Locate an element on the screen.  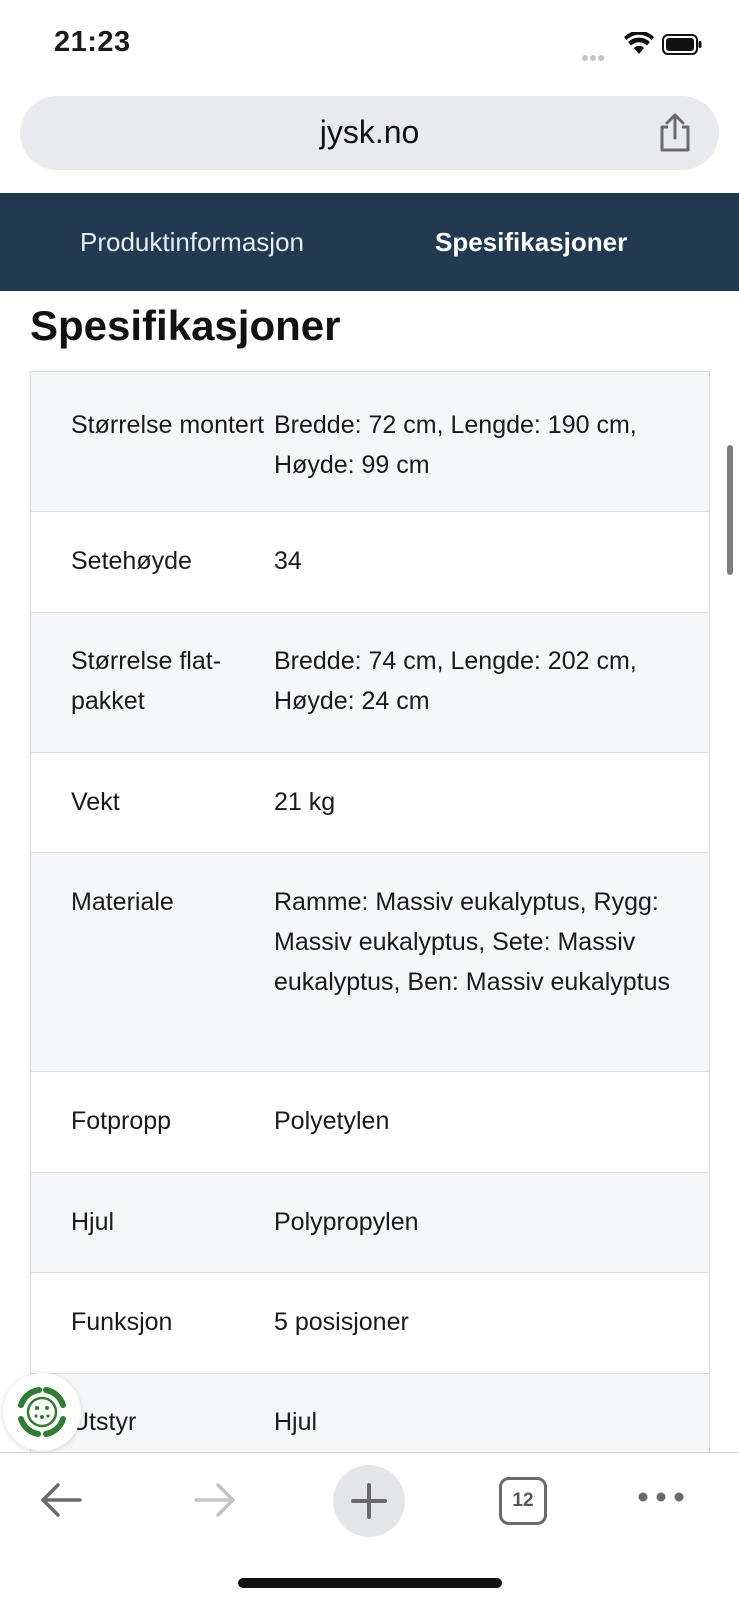
status-time: 21:23 is located at coordinates (92, 42).